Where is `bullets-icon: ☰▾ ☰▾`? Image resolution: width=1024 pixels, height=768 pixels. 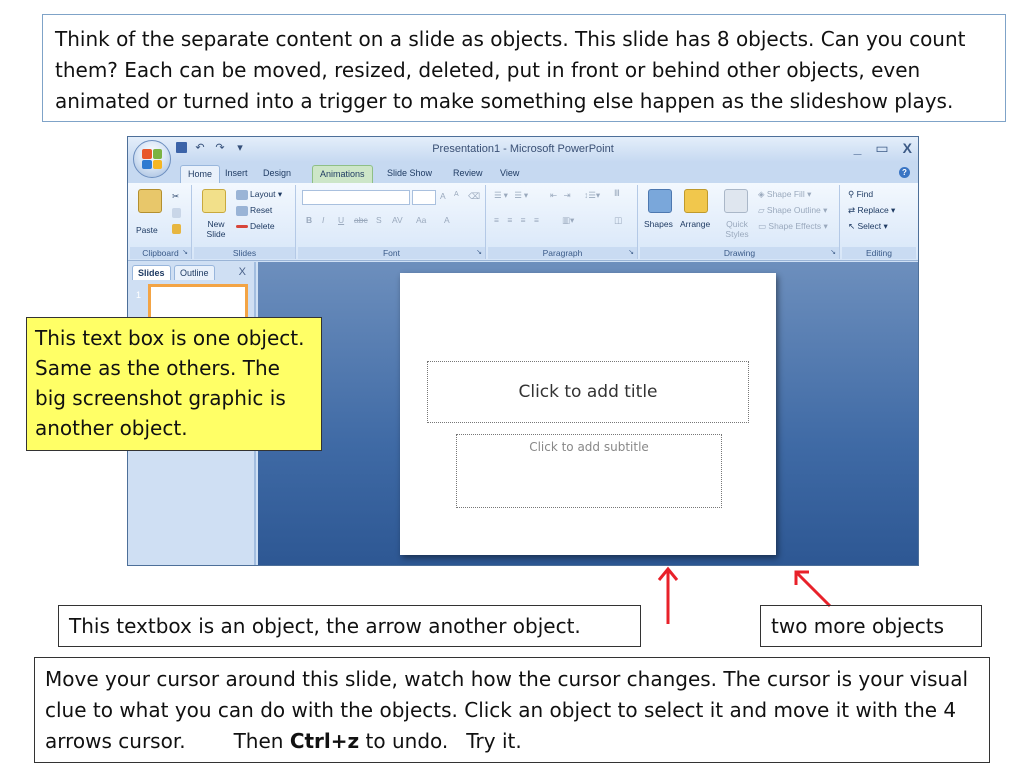
bullets-icon: ☰▾ ☰▾ is located at coordinates (512, 195).